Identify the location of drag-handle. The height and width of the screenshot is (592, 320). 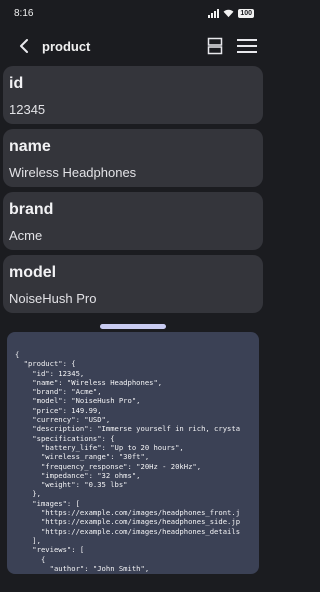
(133, 326).